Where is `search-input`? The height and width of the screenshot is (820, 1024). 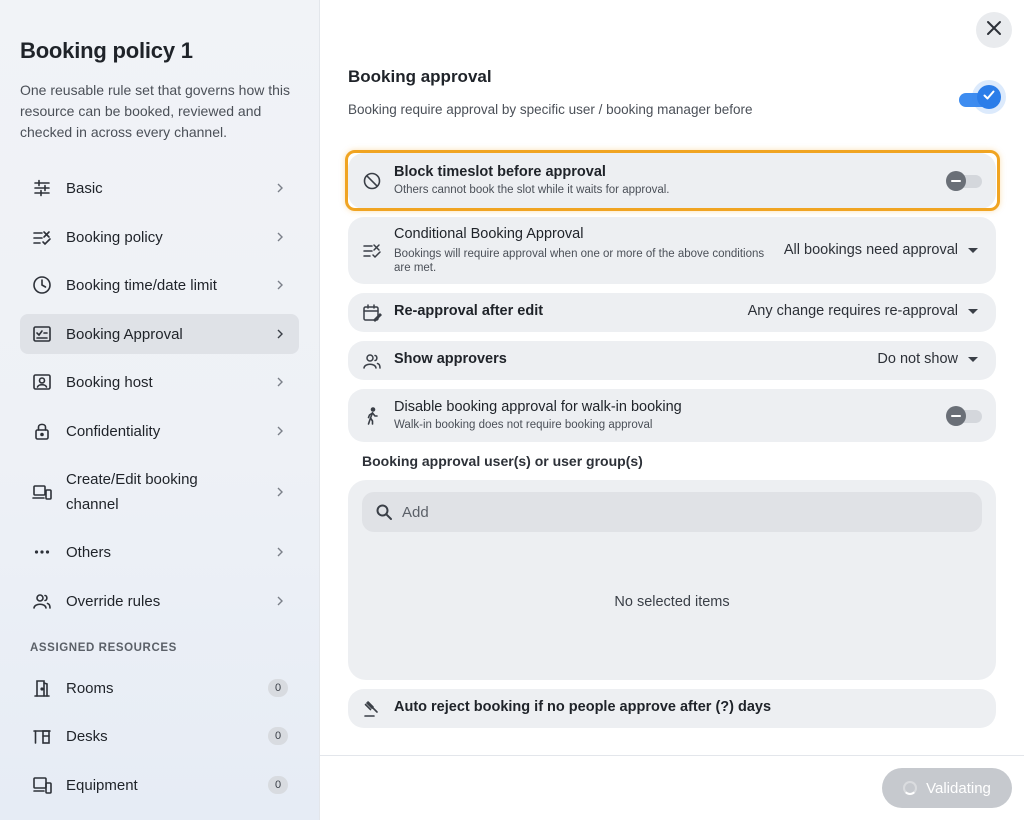 search-input is located at coordinates (682, 512).